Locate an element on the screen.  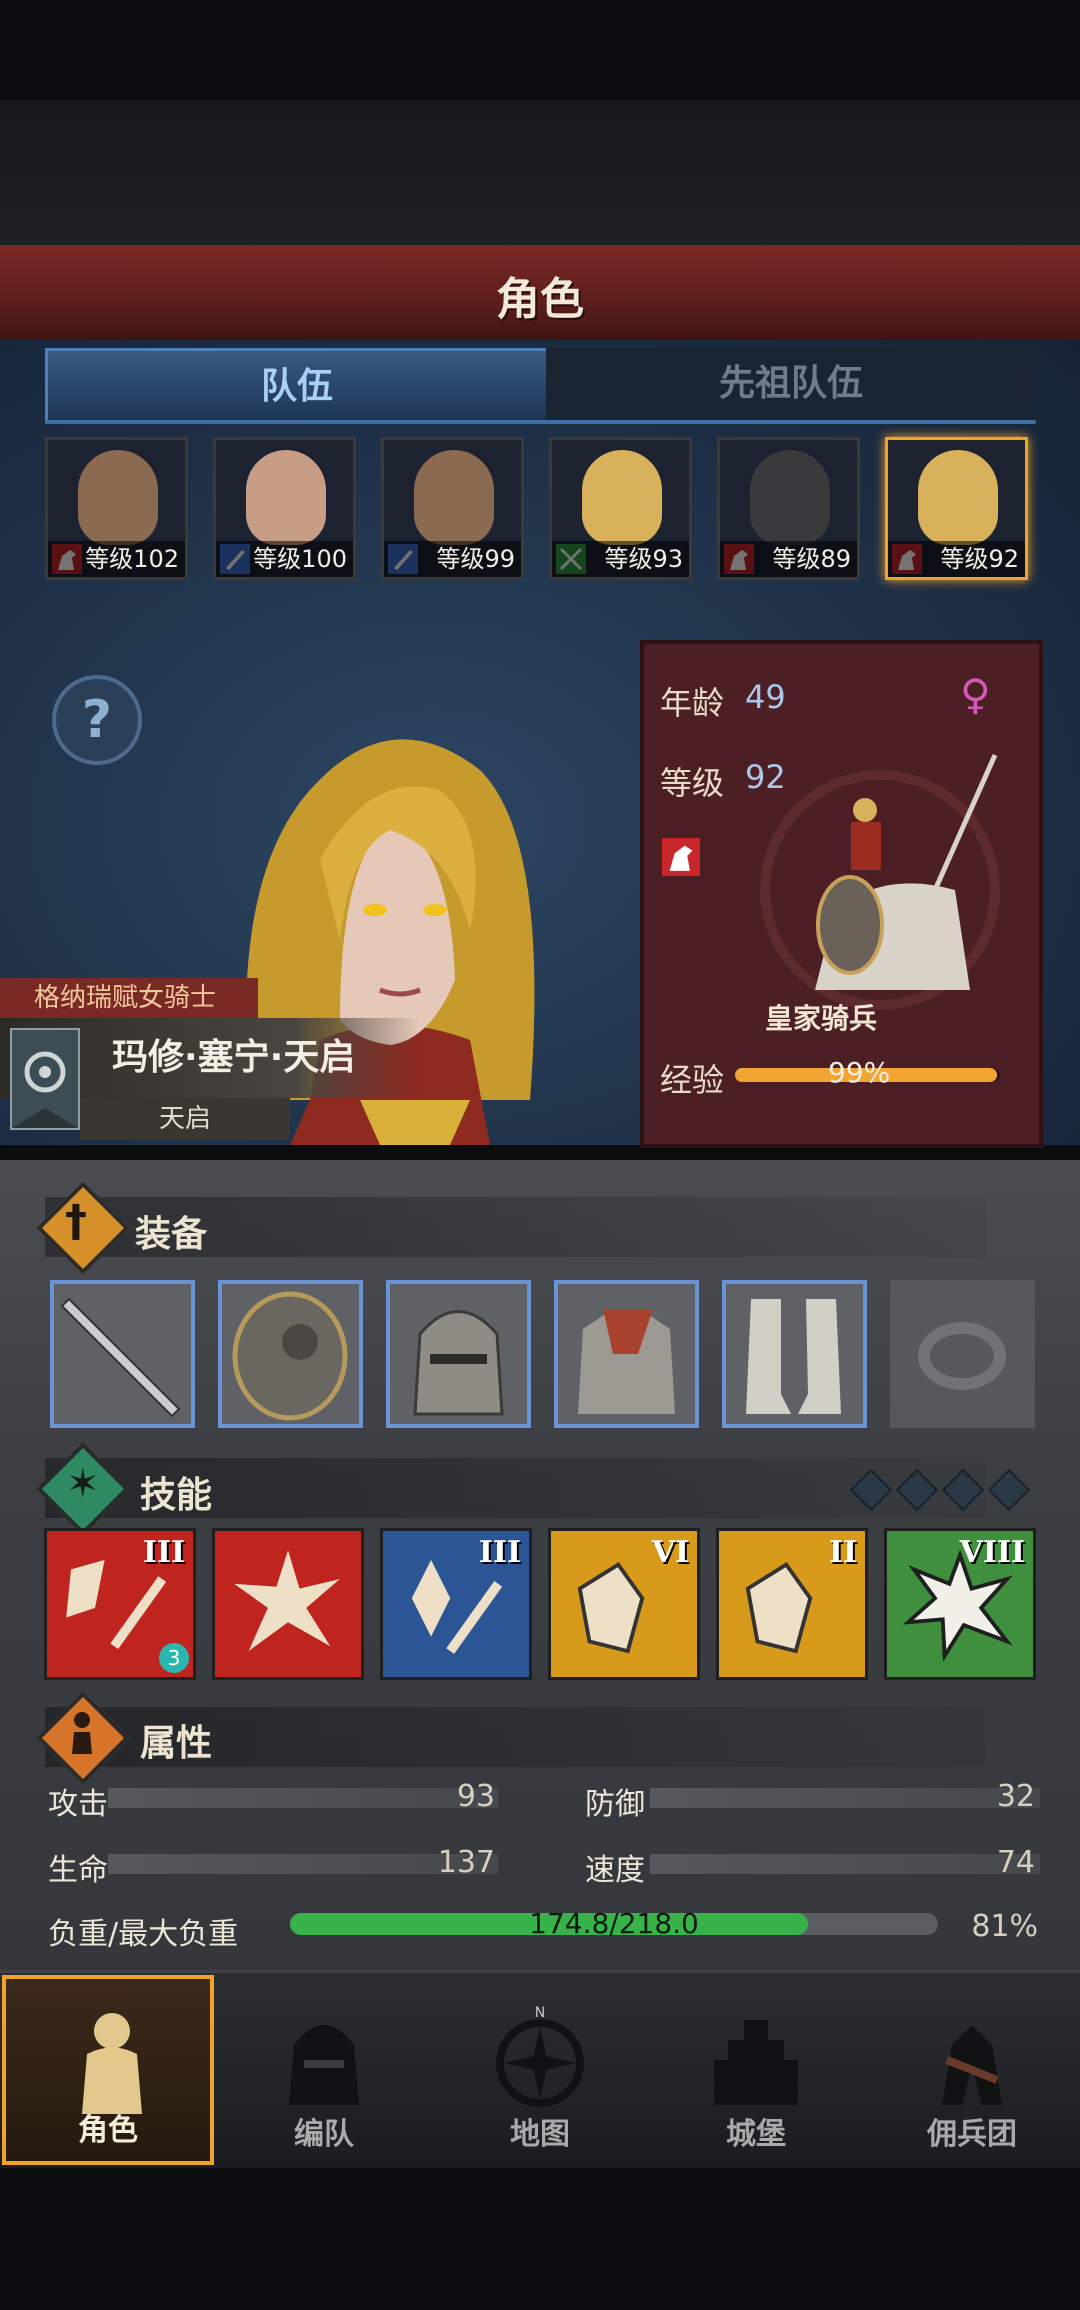
speed-value: 74 is located at coordinates (1015, 1862).